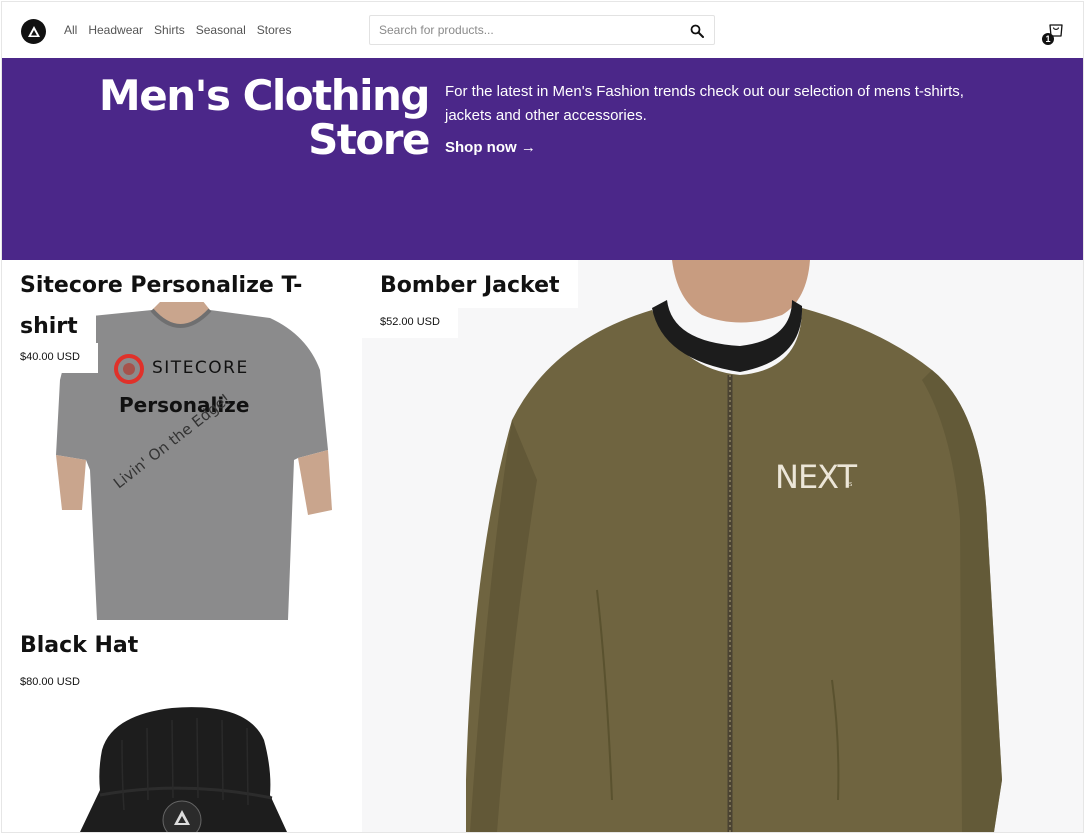 Image resolution: width=1084 pixels, height=833 pixels. Describe the element at coordinates (50, 683) in the screenshot. I see `product-price: $80.00 USD` at that location.